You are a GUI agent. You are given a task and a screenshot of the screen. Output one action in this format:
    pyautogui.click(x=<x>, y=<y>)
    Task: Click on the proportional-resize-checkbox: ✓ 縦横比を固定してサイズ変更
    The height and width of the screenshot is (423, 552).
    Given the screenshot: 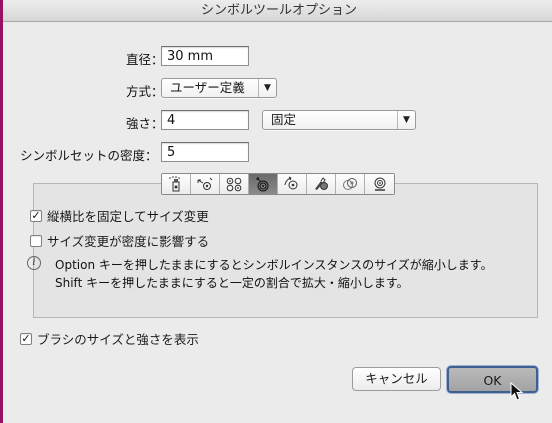 What is the action you would take?
    pyautogui.click(x=119, y=215)
    